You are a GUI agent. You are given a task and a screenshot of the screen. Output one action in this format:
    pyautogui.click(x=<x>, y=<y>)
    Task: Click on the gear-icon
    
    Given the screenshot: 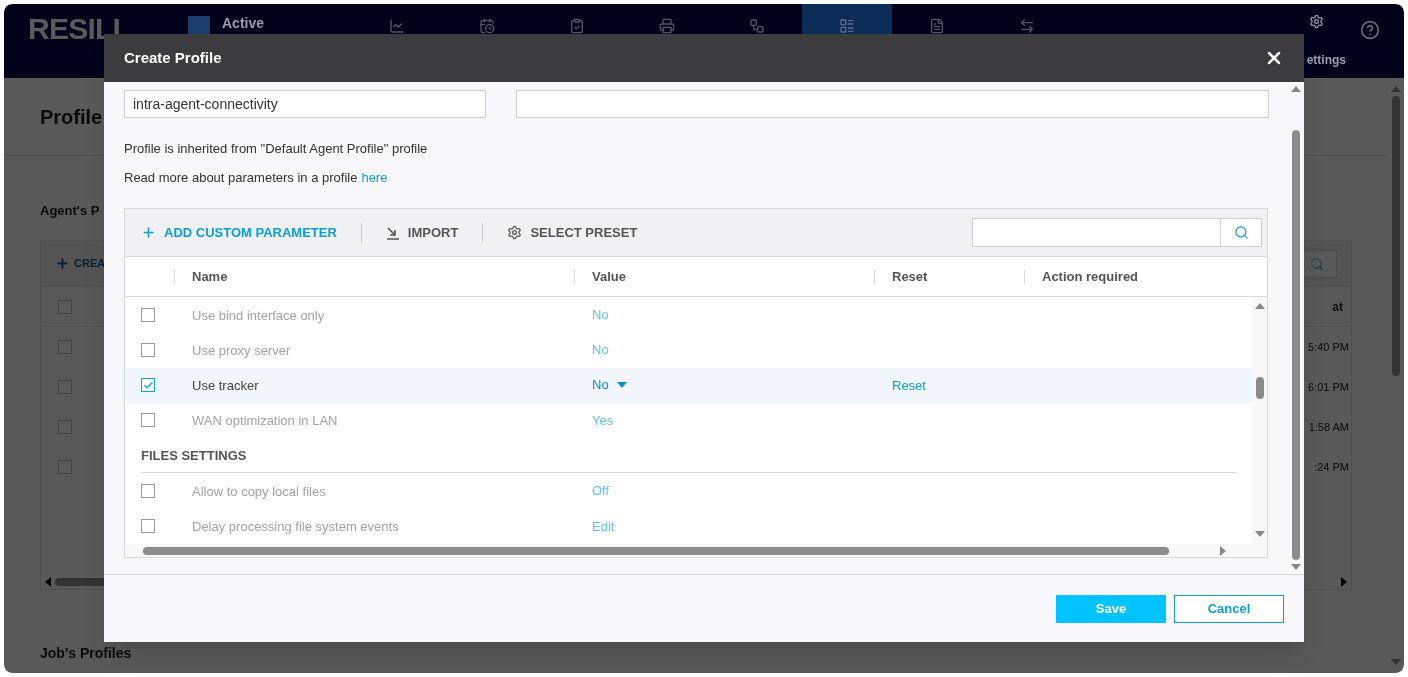 What is the action you would take?
    pyautogui.click(x=515, y=232)
    